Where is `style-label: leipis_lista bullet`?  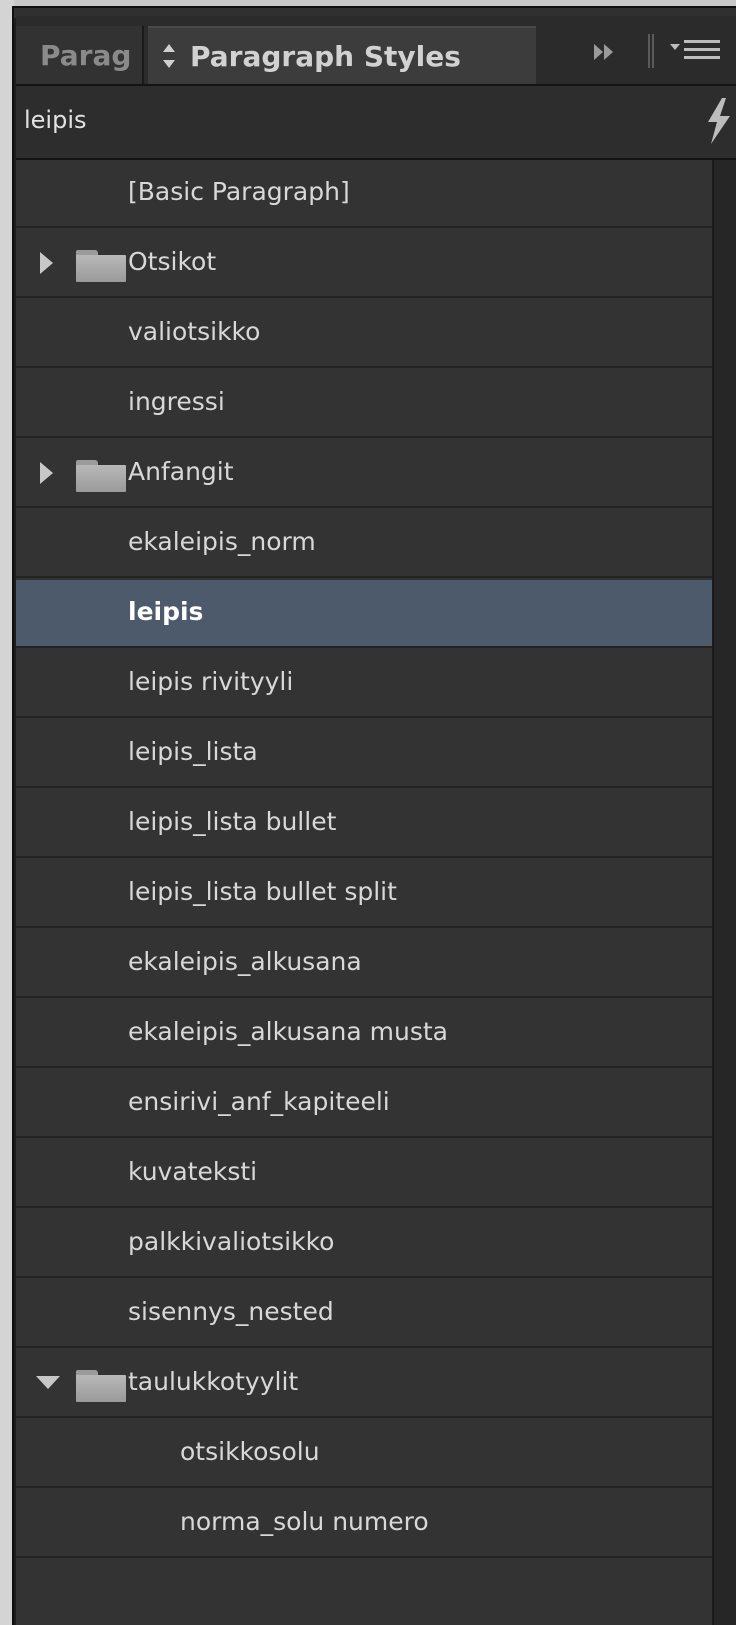
style-label: leipis_lista bullet is located at coordinates (232, 821).